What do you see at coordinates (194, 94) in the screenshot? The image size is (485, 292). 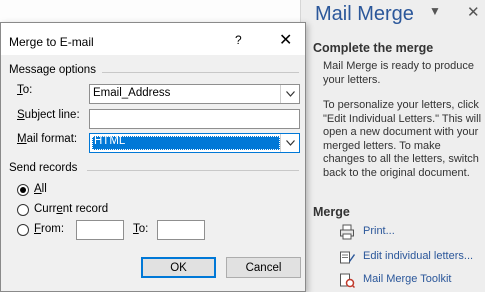 I see `to-combobox: Email_Address` at bounding box center [194, 94].